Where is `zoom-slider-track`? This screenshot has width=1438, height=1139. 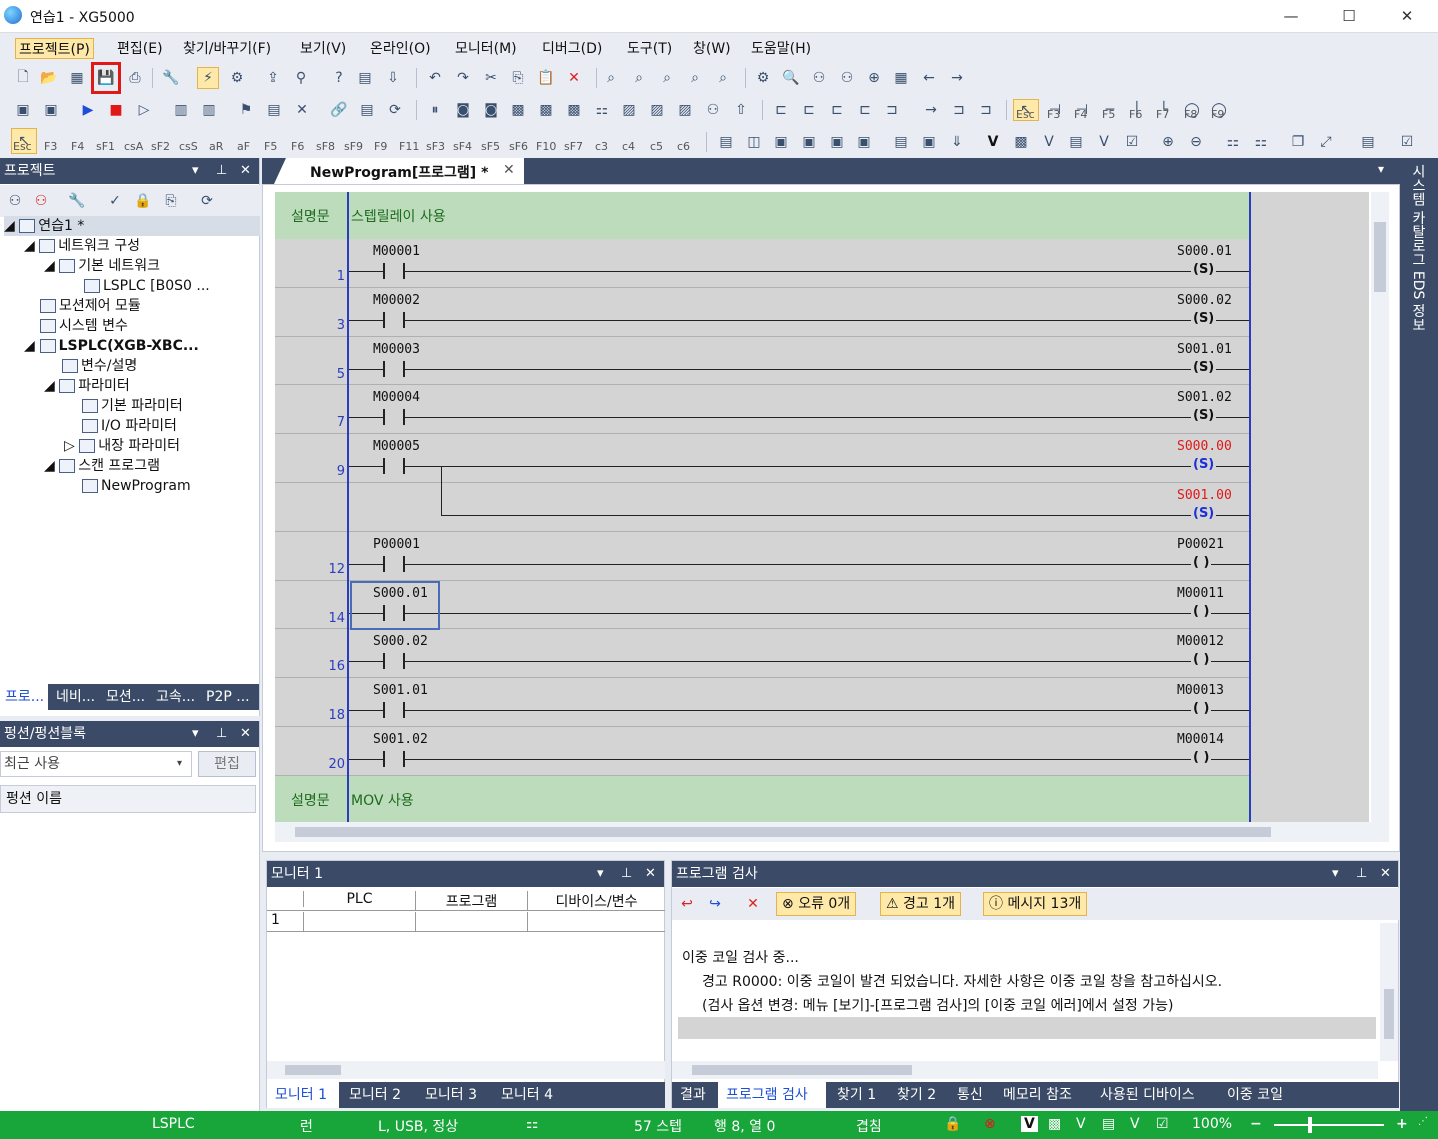
zoom-slider-track is located at coordinates (1329, 1125).